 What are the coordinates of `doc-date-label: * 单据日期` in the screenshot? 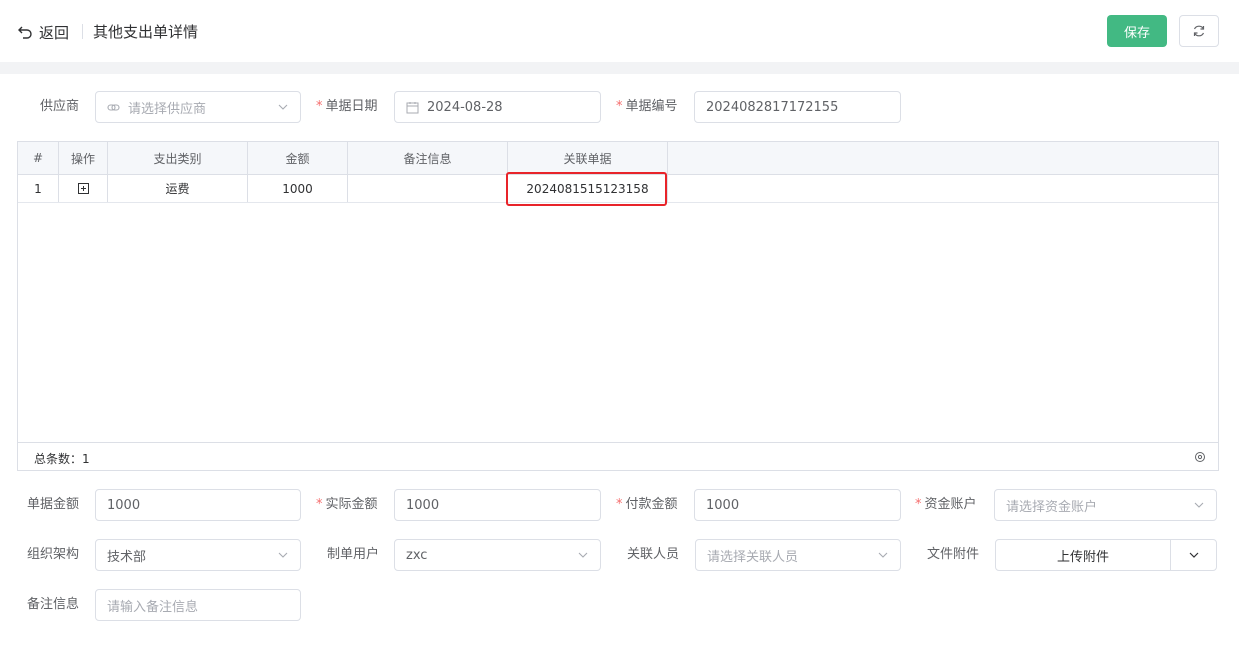 It's located at (347, 106).